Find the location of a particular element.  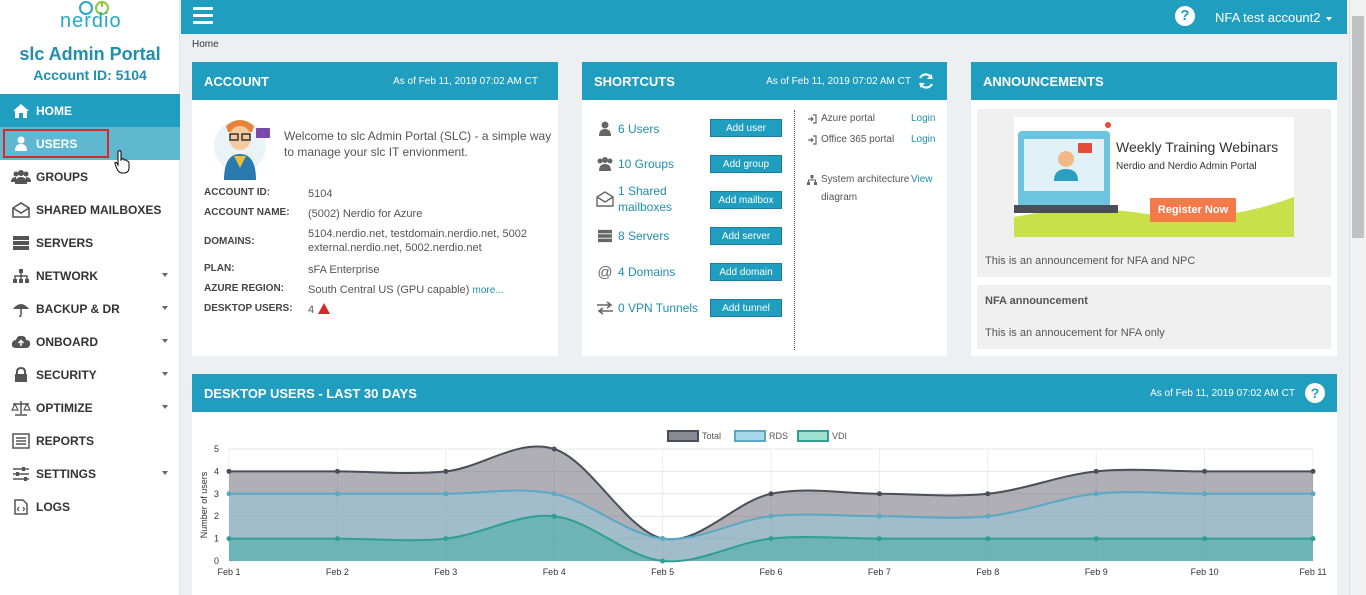

sidebar-item-backup-dr: BACKUP & DR is located at coordinates (90, 308).